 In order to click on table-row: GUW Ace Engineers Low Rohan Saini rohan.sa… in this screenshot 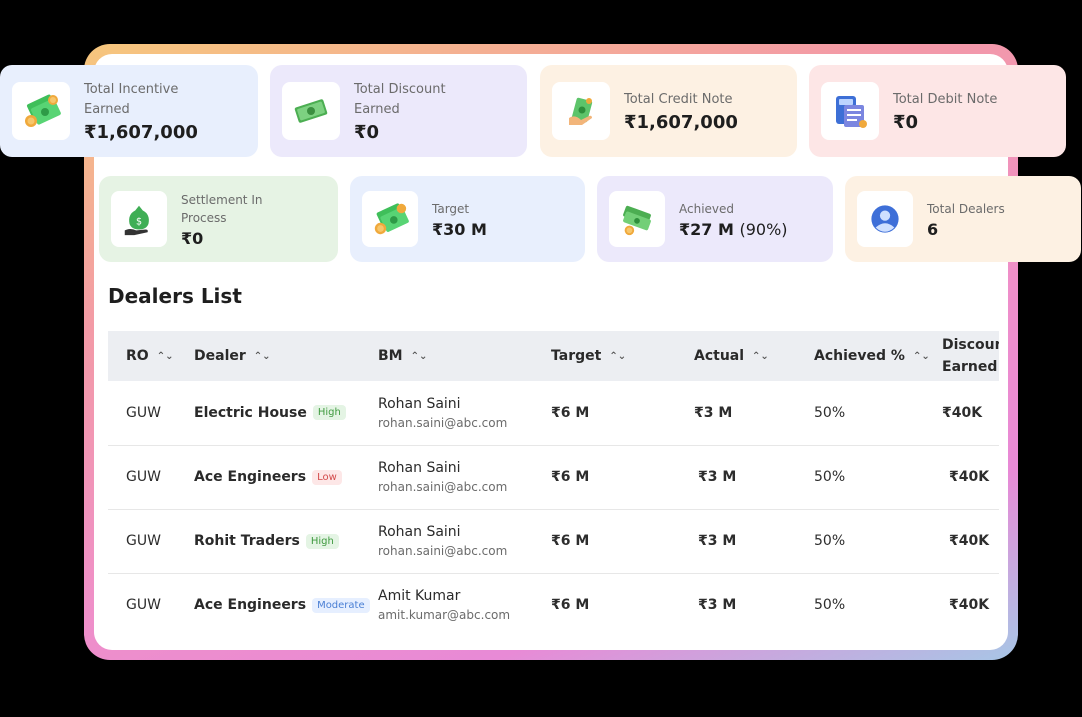, I will do `click(553, 477)`.